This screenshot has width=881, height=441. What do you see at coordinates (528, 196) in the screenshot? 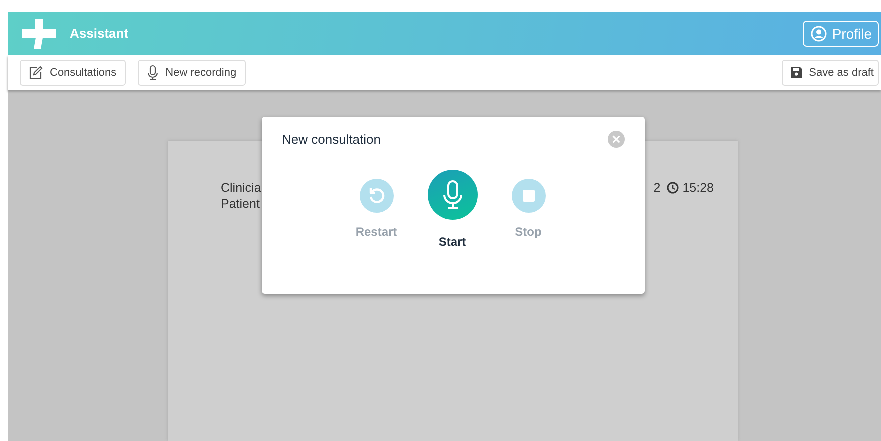
I see `stop-icon` at bounding box center [528, 196].